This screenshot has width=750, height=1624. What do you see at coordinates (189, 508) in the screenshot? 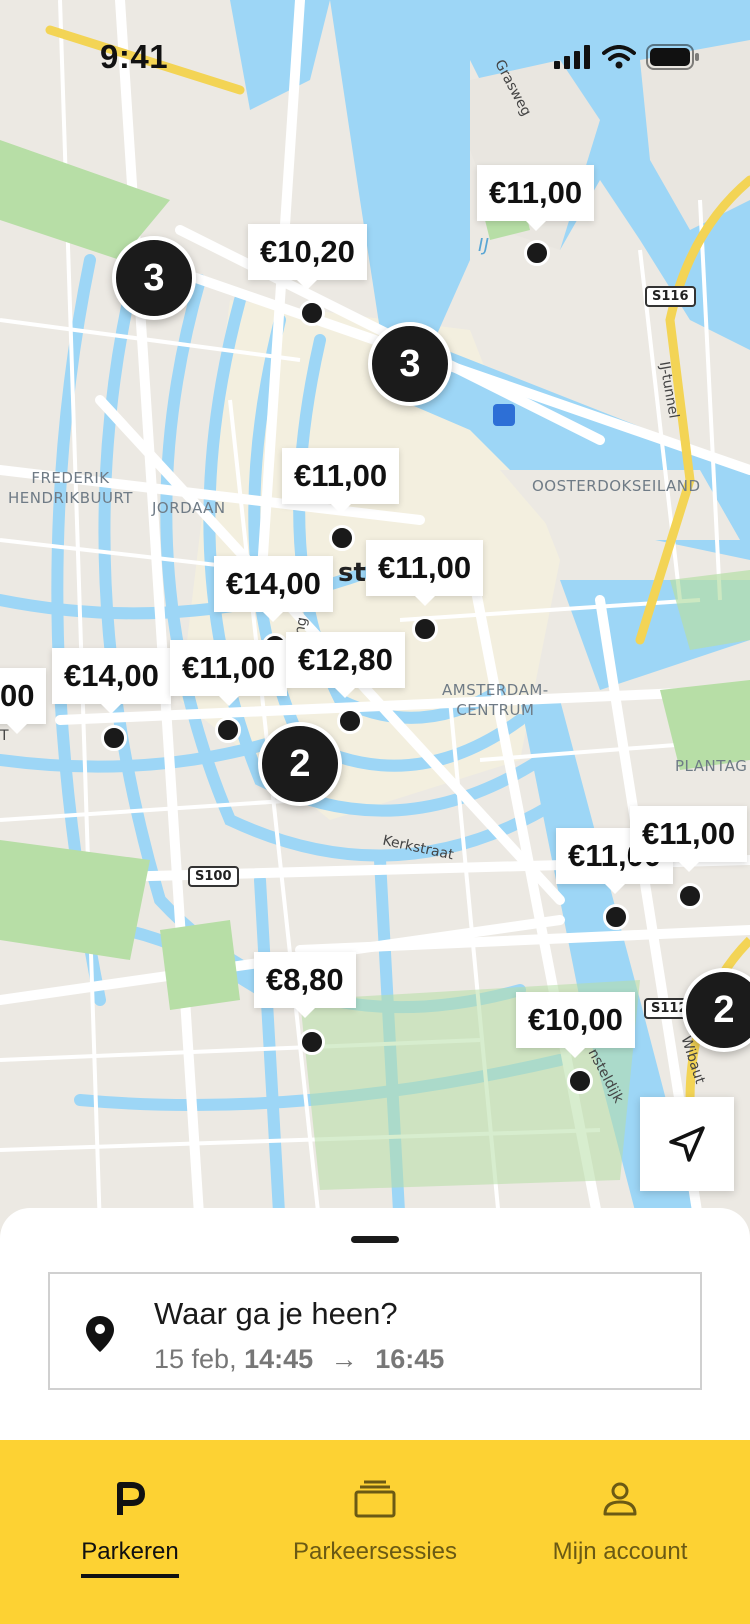
I see `area-label-jordaan: JORDAAN` at bounding box center [189, 508].